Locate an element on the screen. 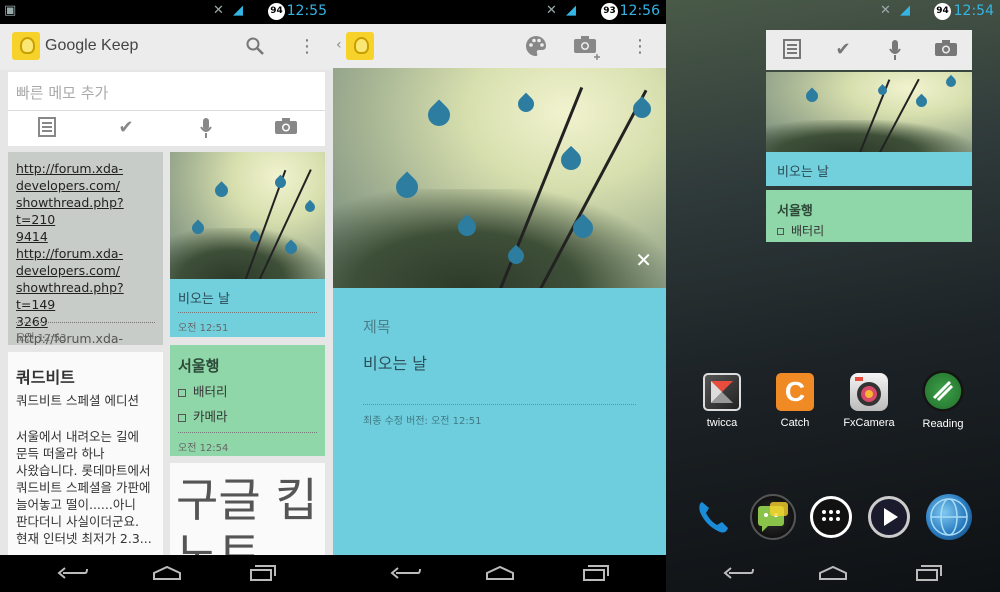  clock: 12:56 is located at coordinates (639, 11).